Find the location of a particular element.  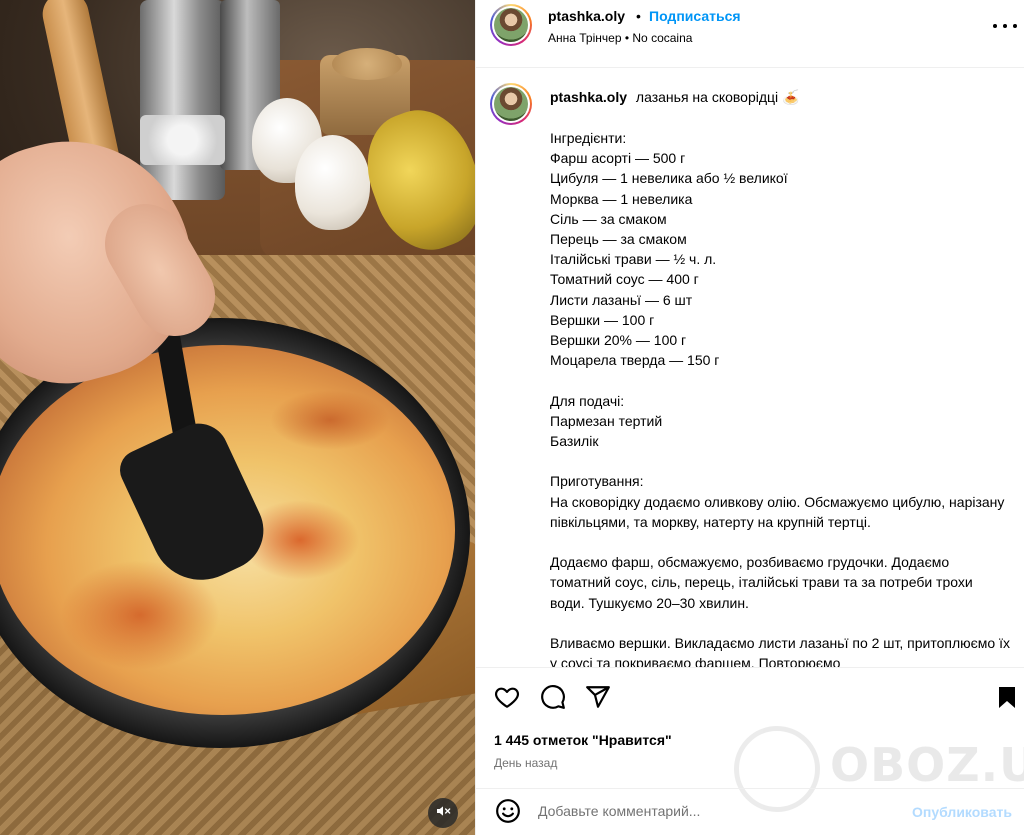

caption-username: ptashka.oly is located at coordinates (588, 97).